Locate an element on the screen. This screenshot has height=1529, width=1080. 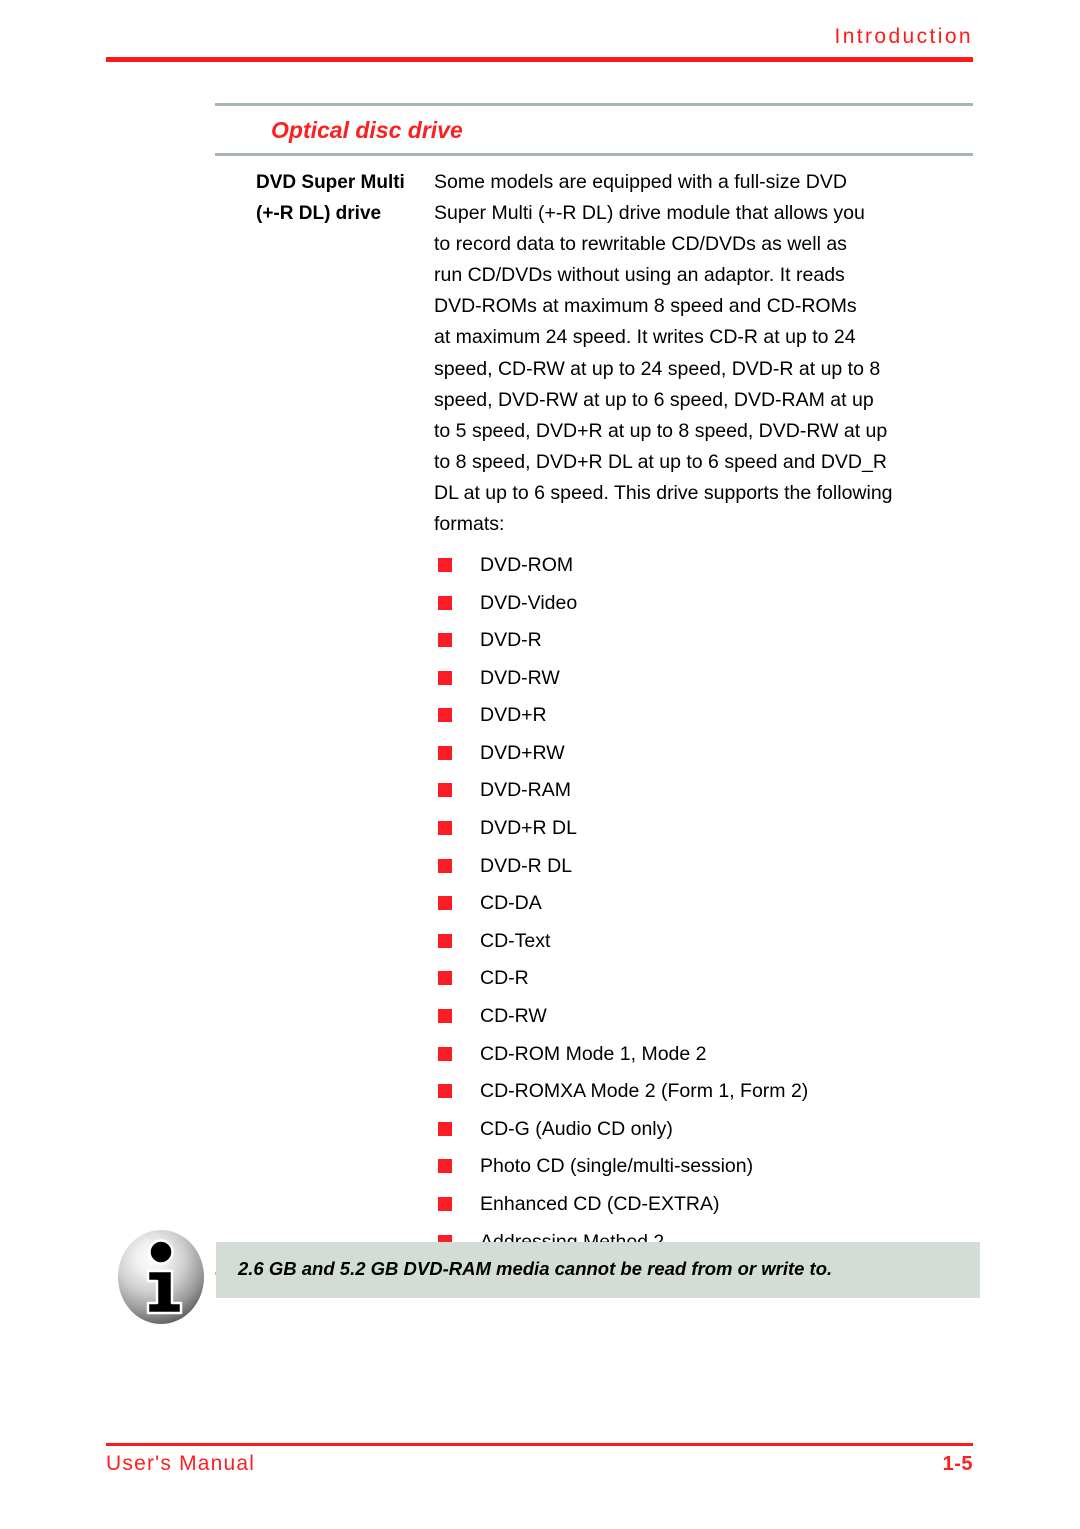
list-item: DVD-RW is located at coordinates (703, 678).